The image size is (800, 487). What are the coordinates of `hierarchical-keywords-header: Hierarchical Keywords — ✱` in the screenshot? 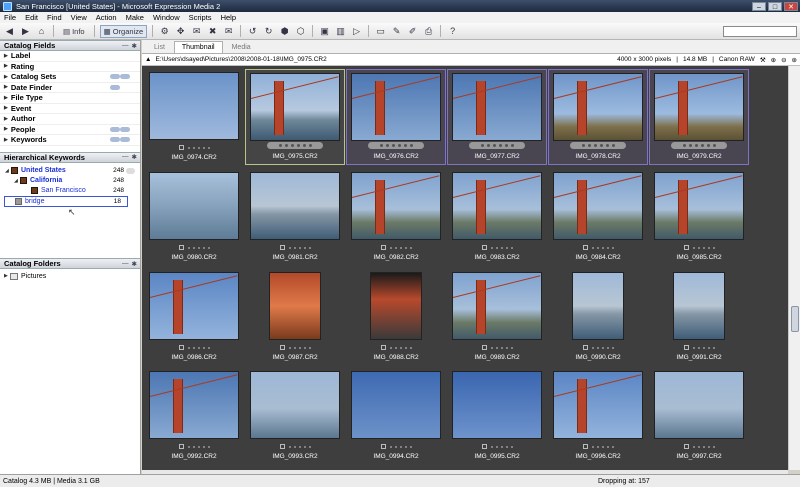 It's located at (70, 157).